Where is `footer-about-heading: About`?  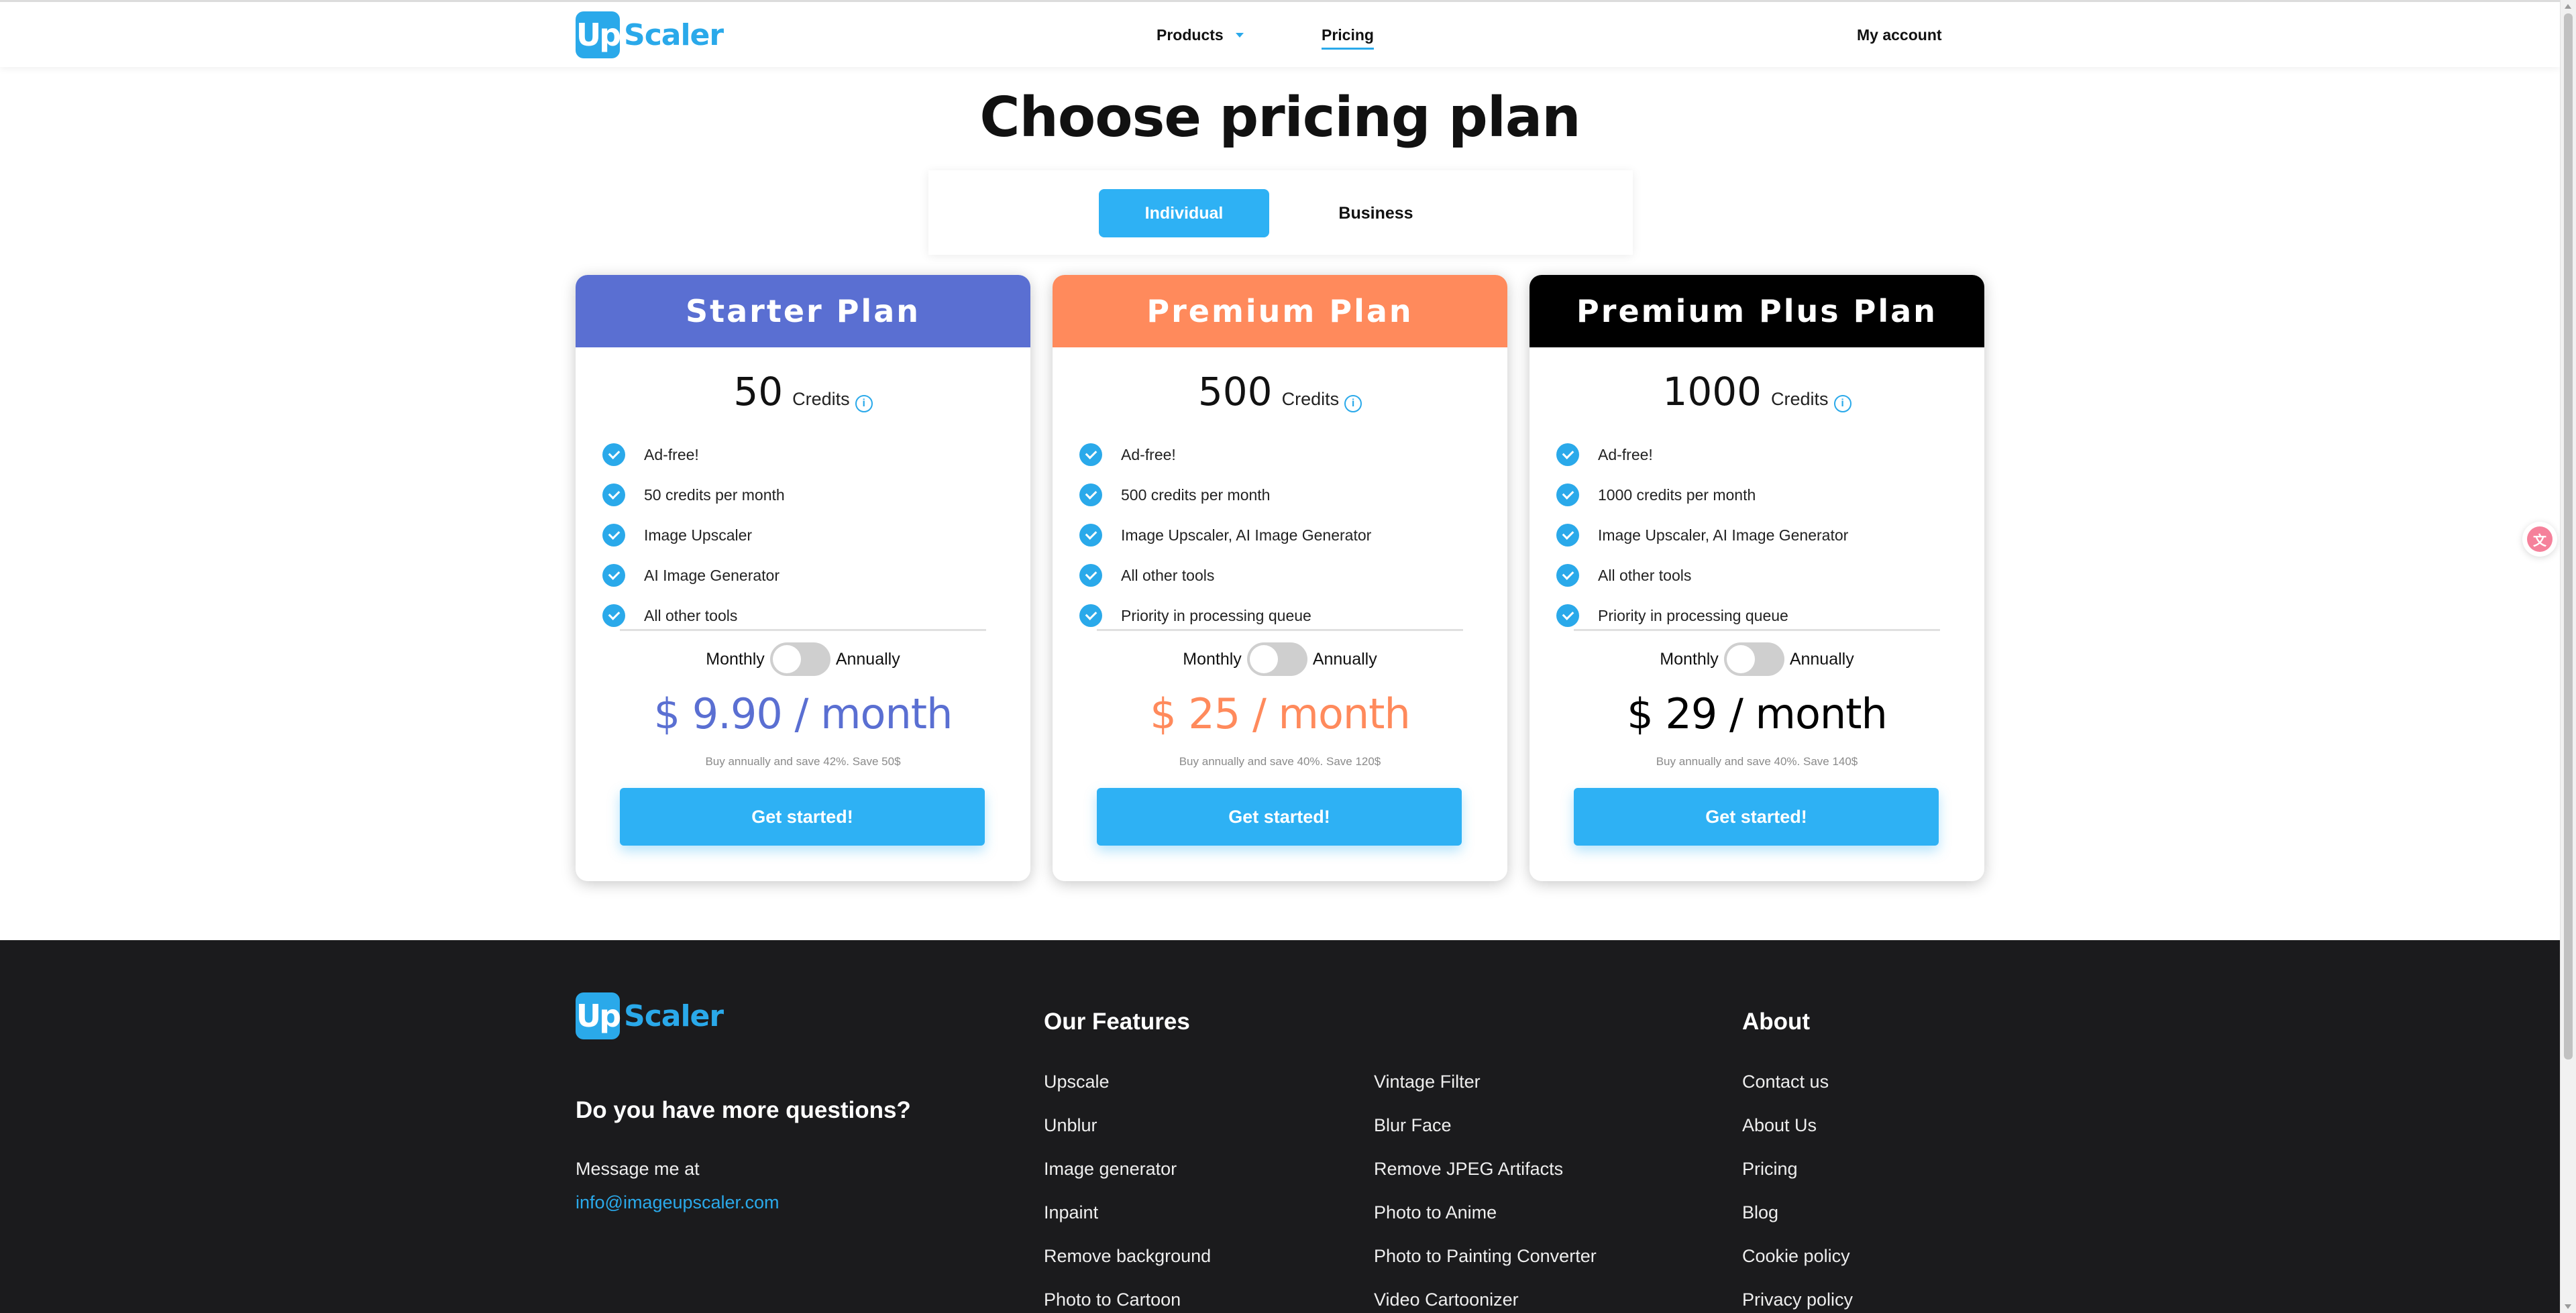
footer-about-heading: About is located at coordinates (1776, 1022).